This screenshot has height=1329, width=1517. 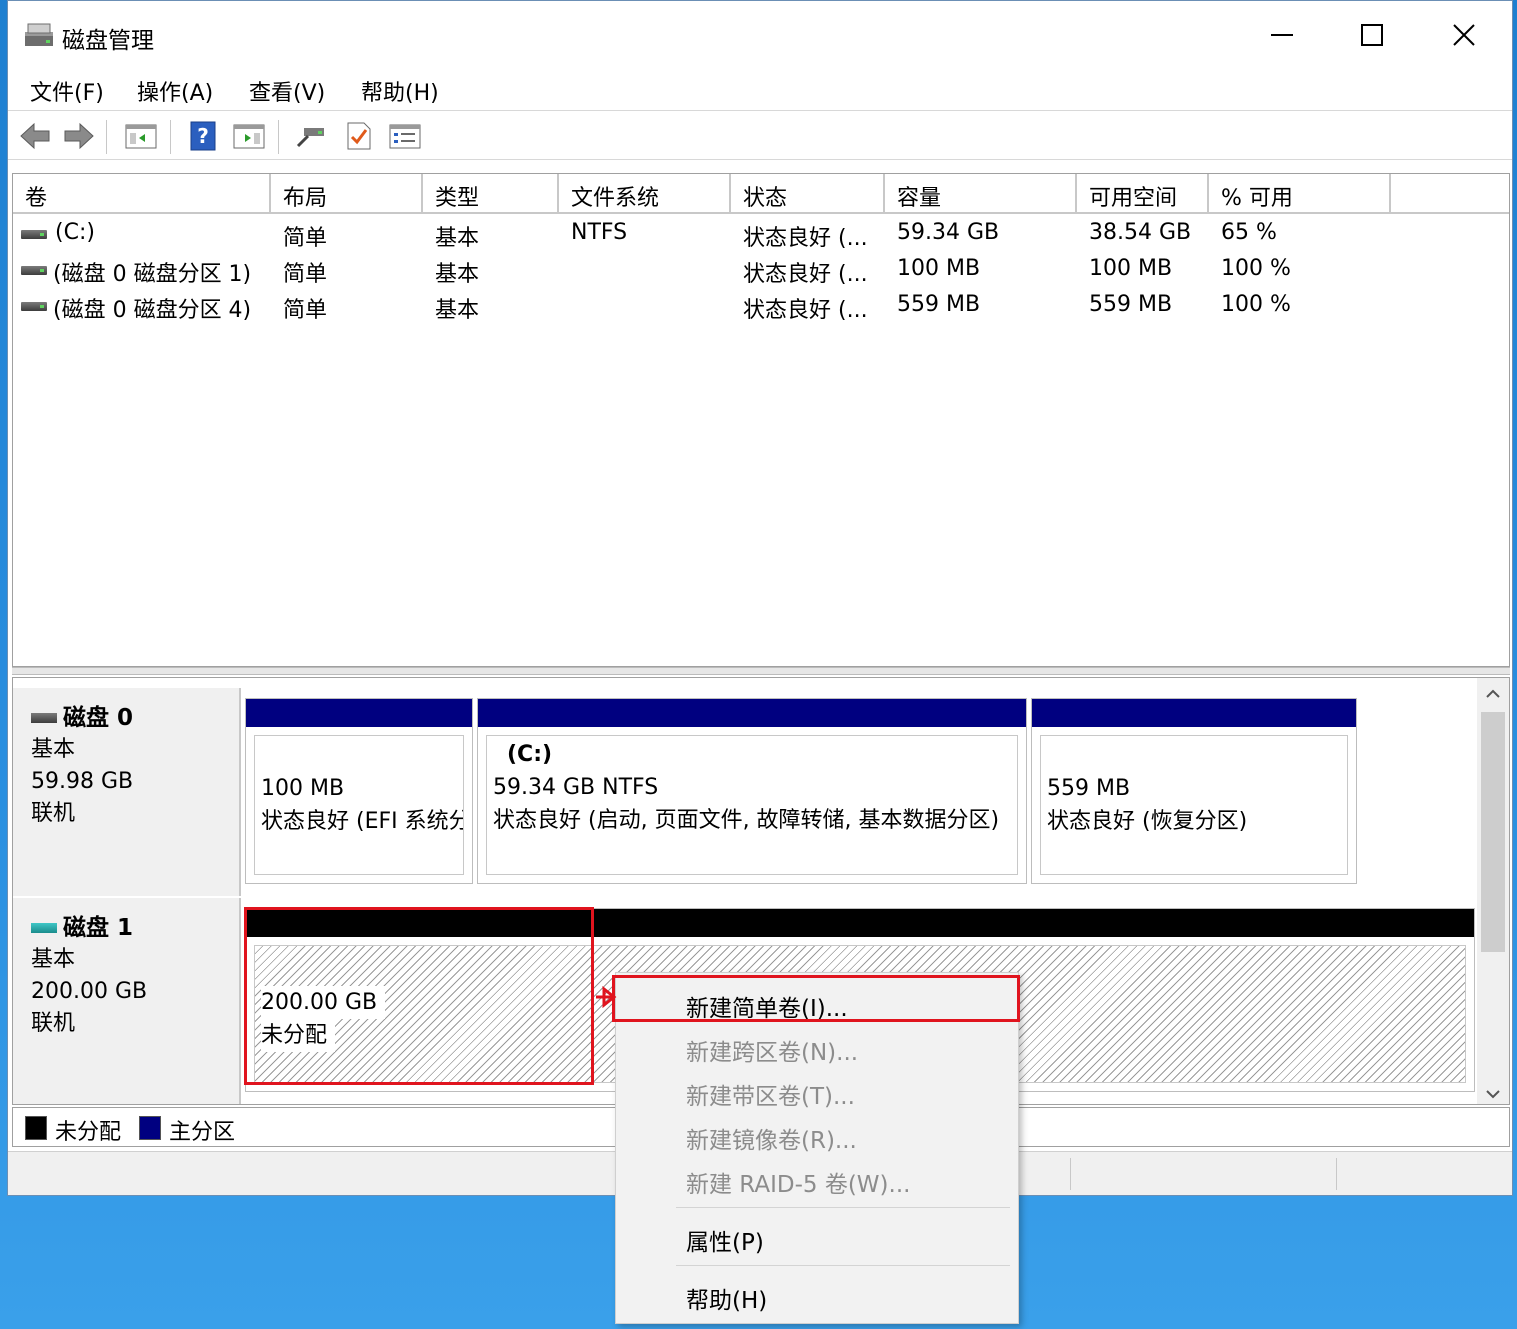 I want to click on volume-name: (磁盘 0 磁盘分区 1), so click(x=152, y=274).